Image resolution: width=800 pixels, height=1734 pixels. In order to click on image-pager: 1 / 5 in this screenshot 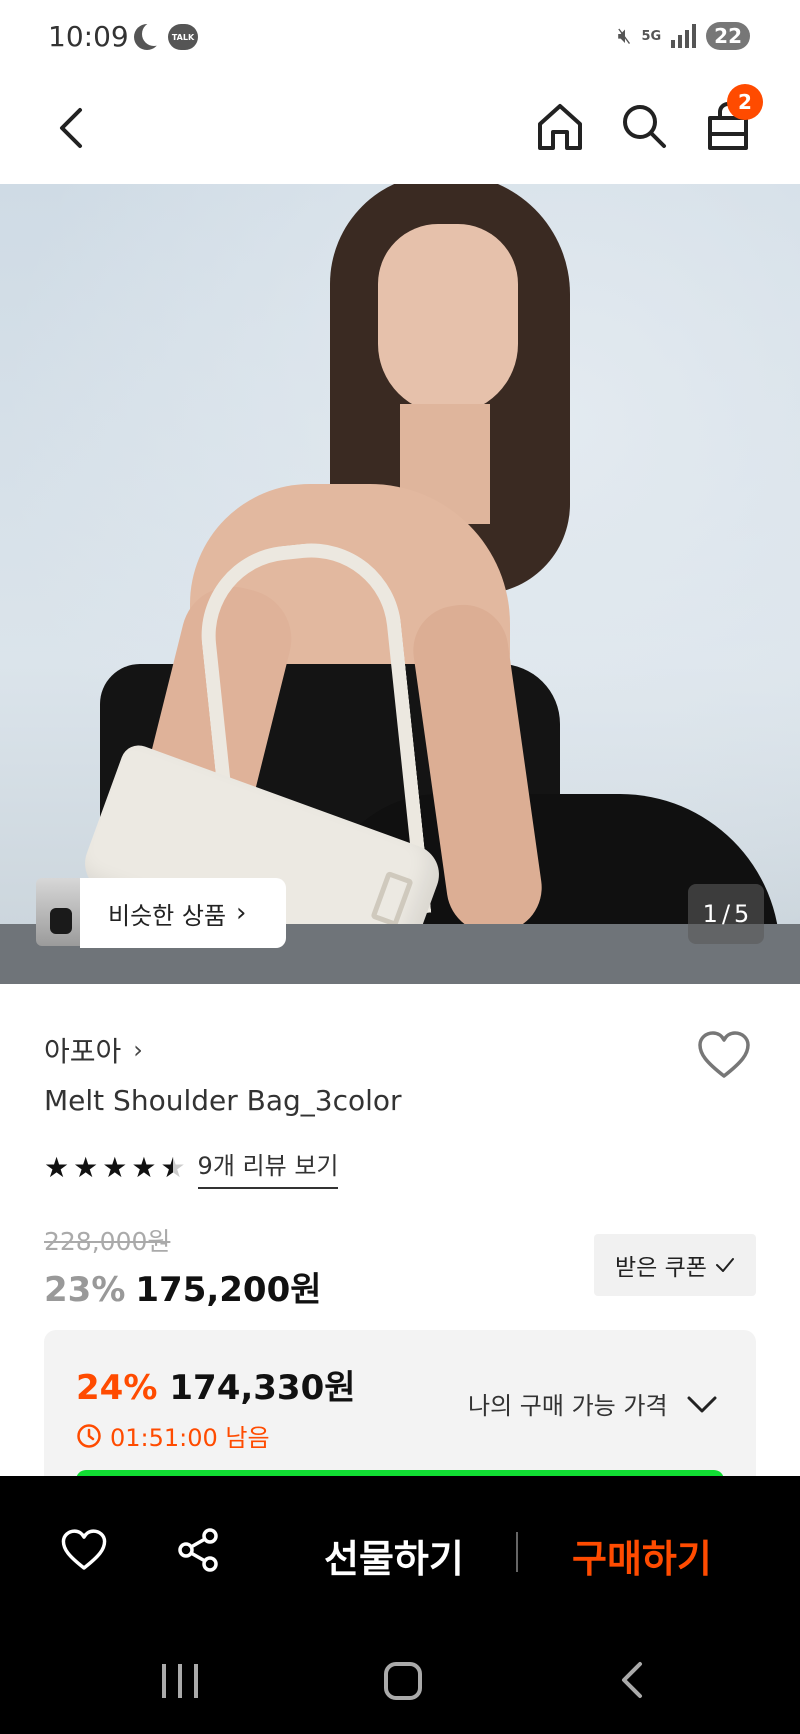, I will do `click(726, 914)`.